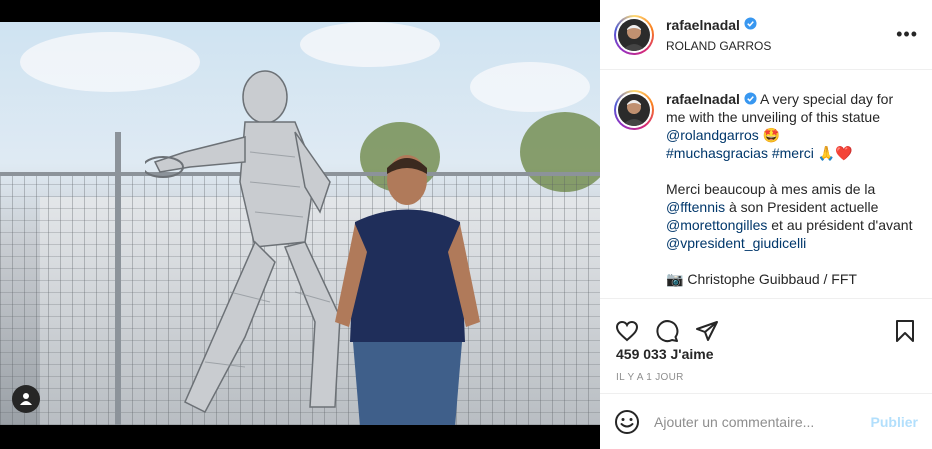  I want to click on like-button, so click(627, 331).